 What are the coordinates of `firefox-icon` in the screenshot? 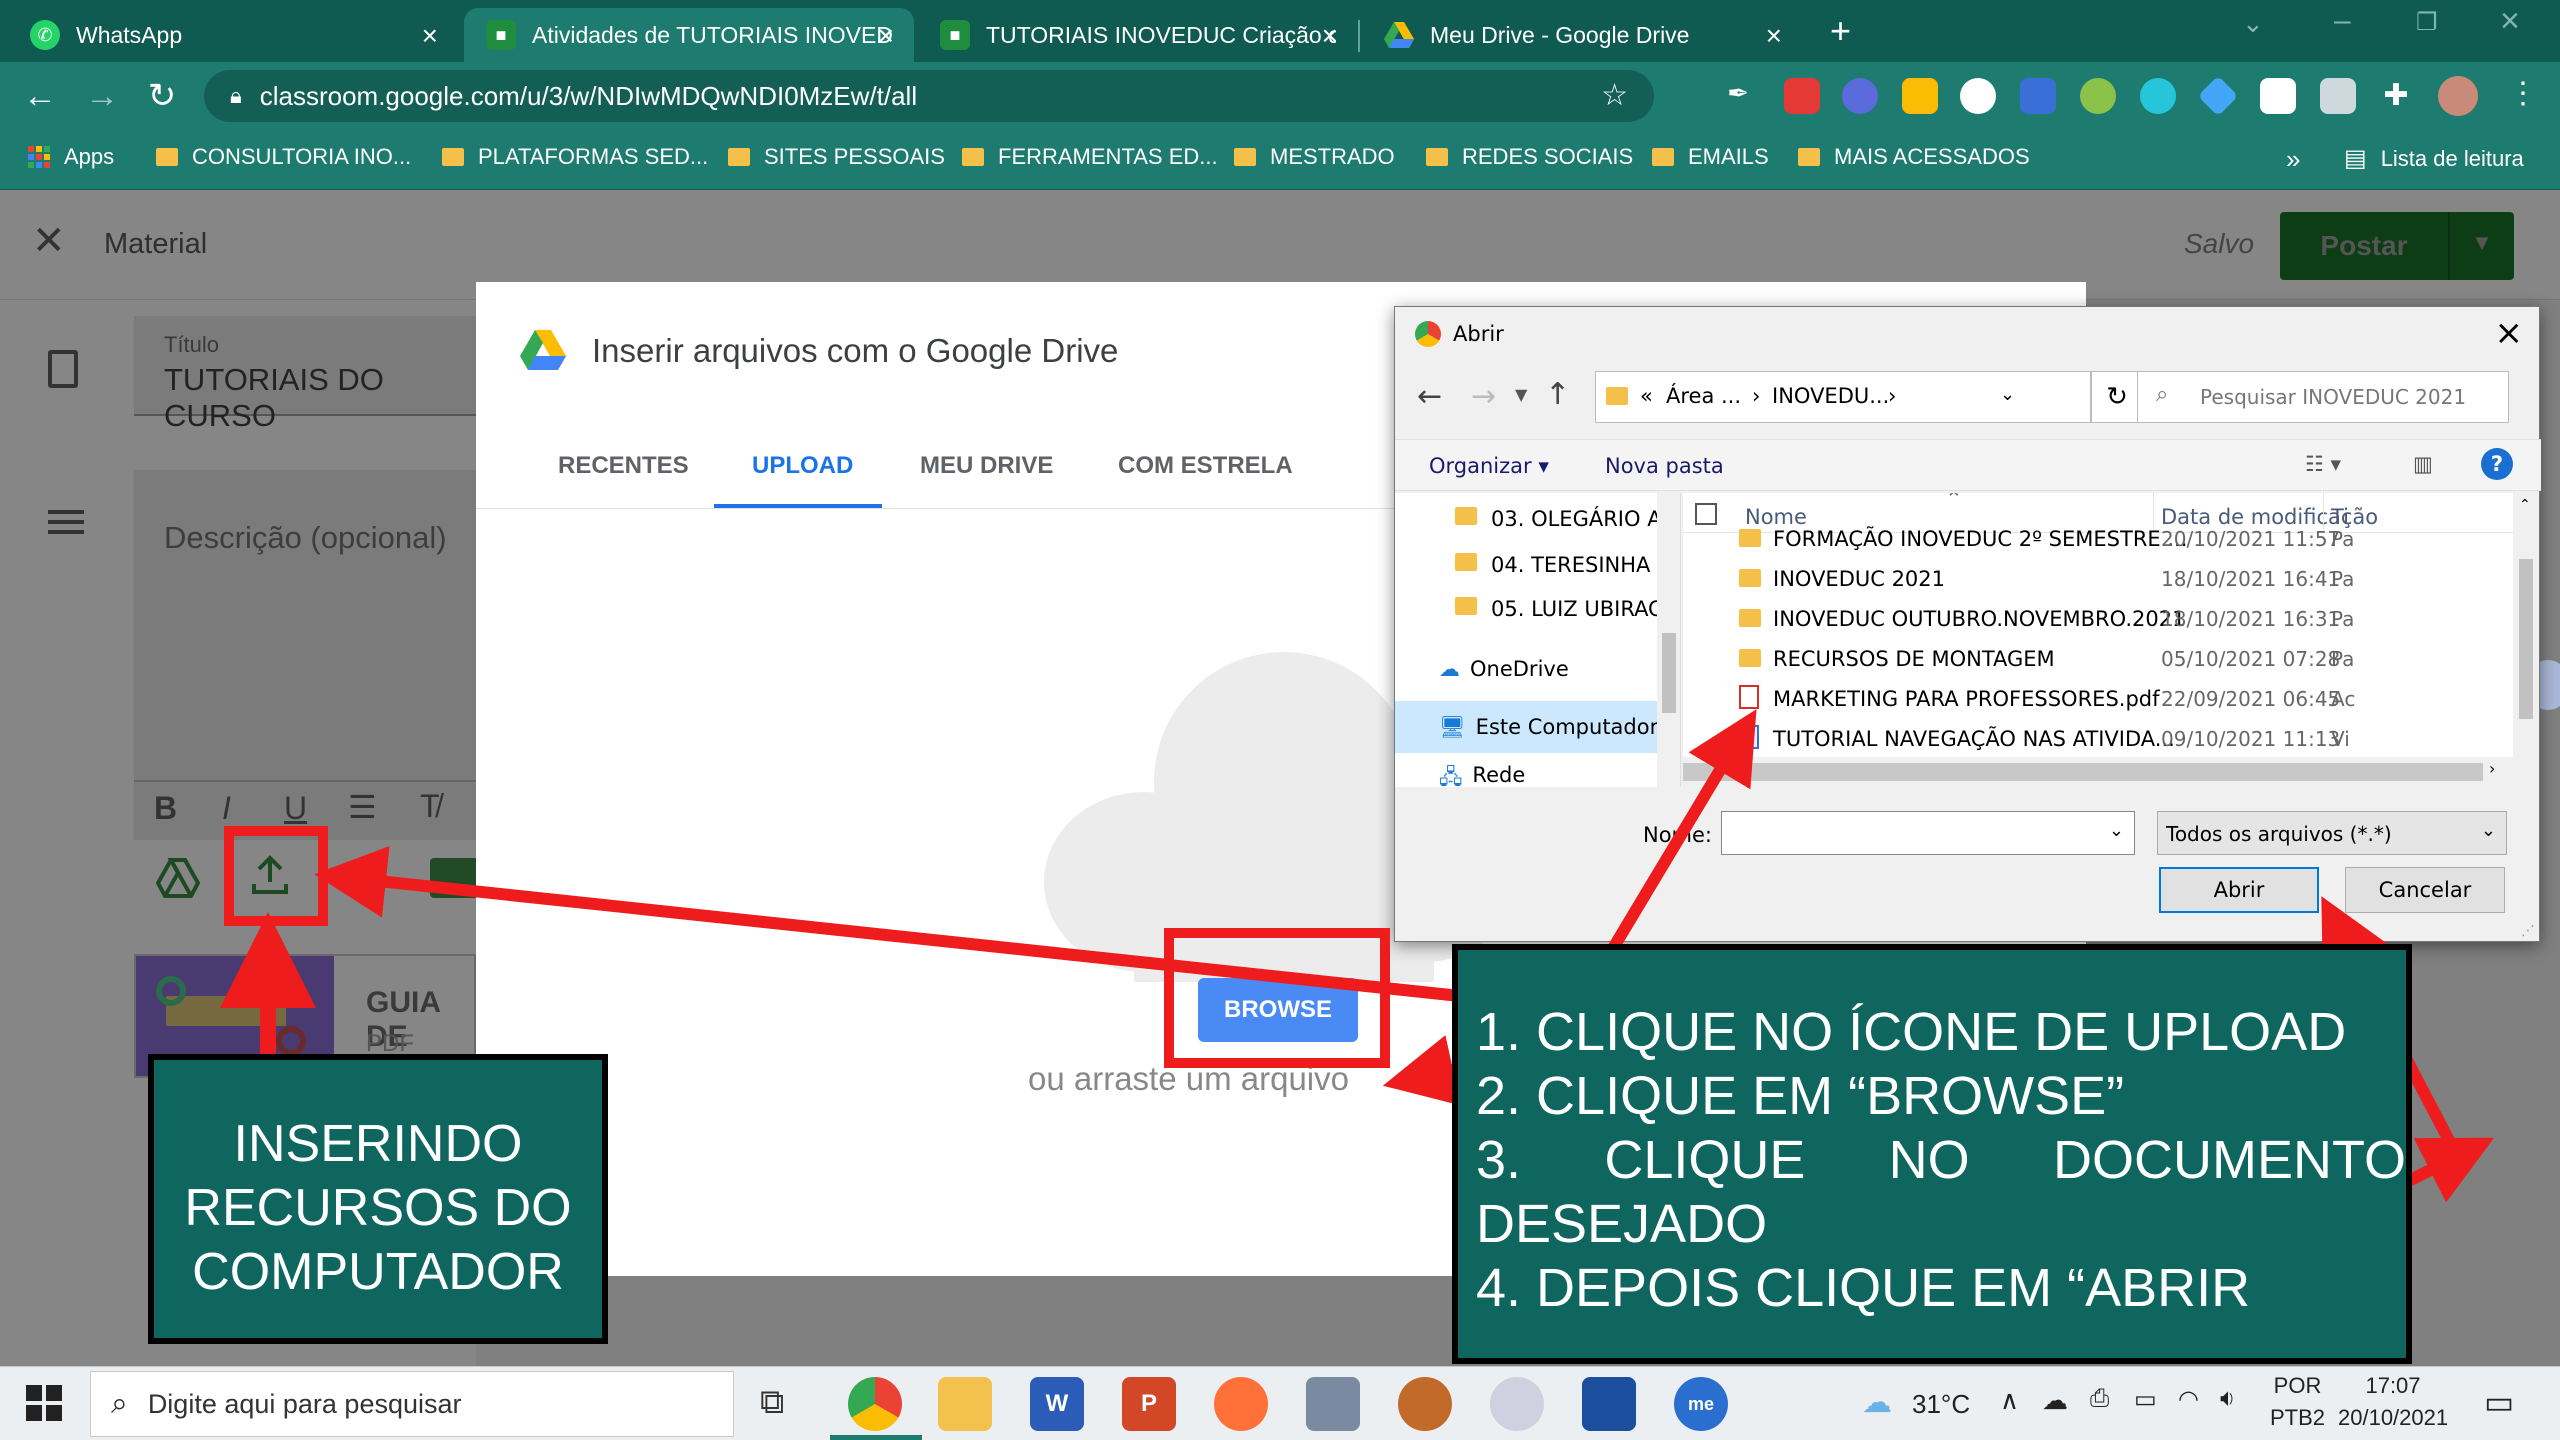 It's located at (1241, 1404).